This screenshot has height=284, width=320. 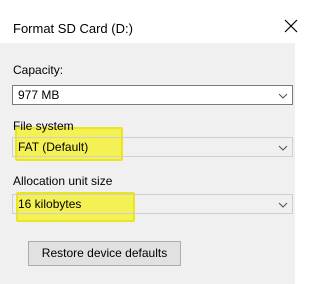 I want to click on capacity-label: Capacity:, so click(x=38, y=70).